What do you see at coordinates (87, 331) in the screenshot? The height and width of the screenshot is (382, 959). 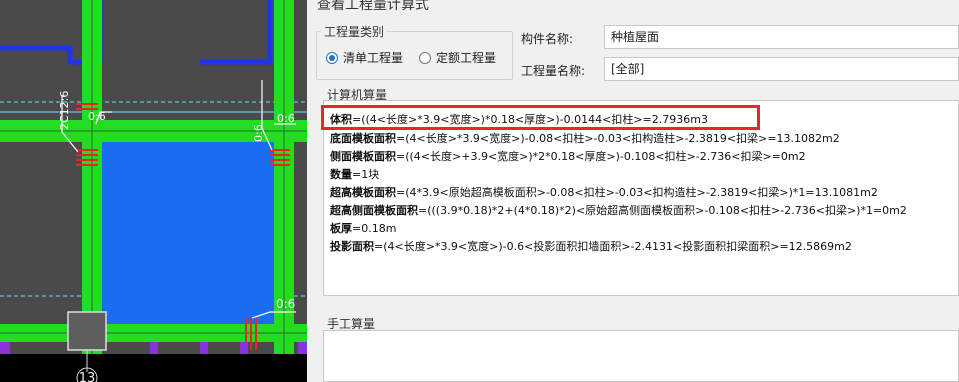 I see `column-block` at bounding box center [87, 331].